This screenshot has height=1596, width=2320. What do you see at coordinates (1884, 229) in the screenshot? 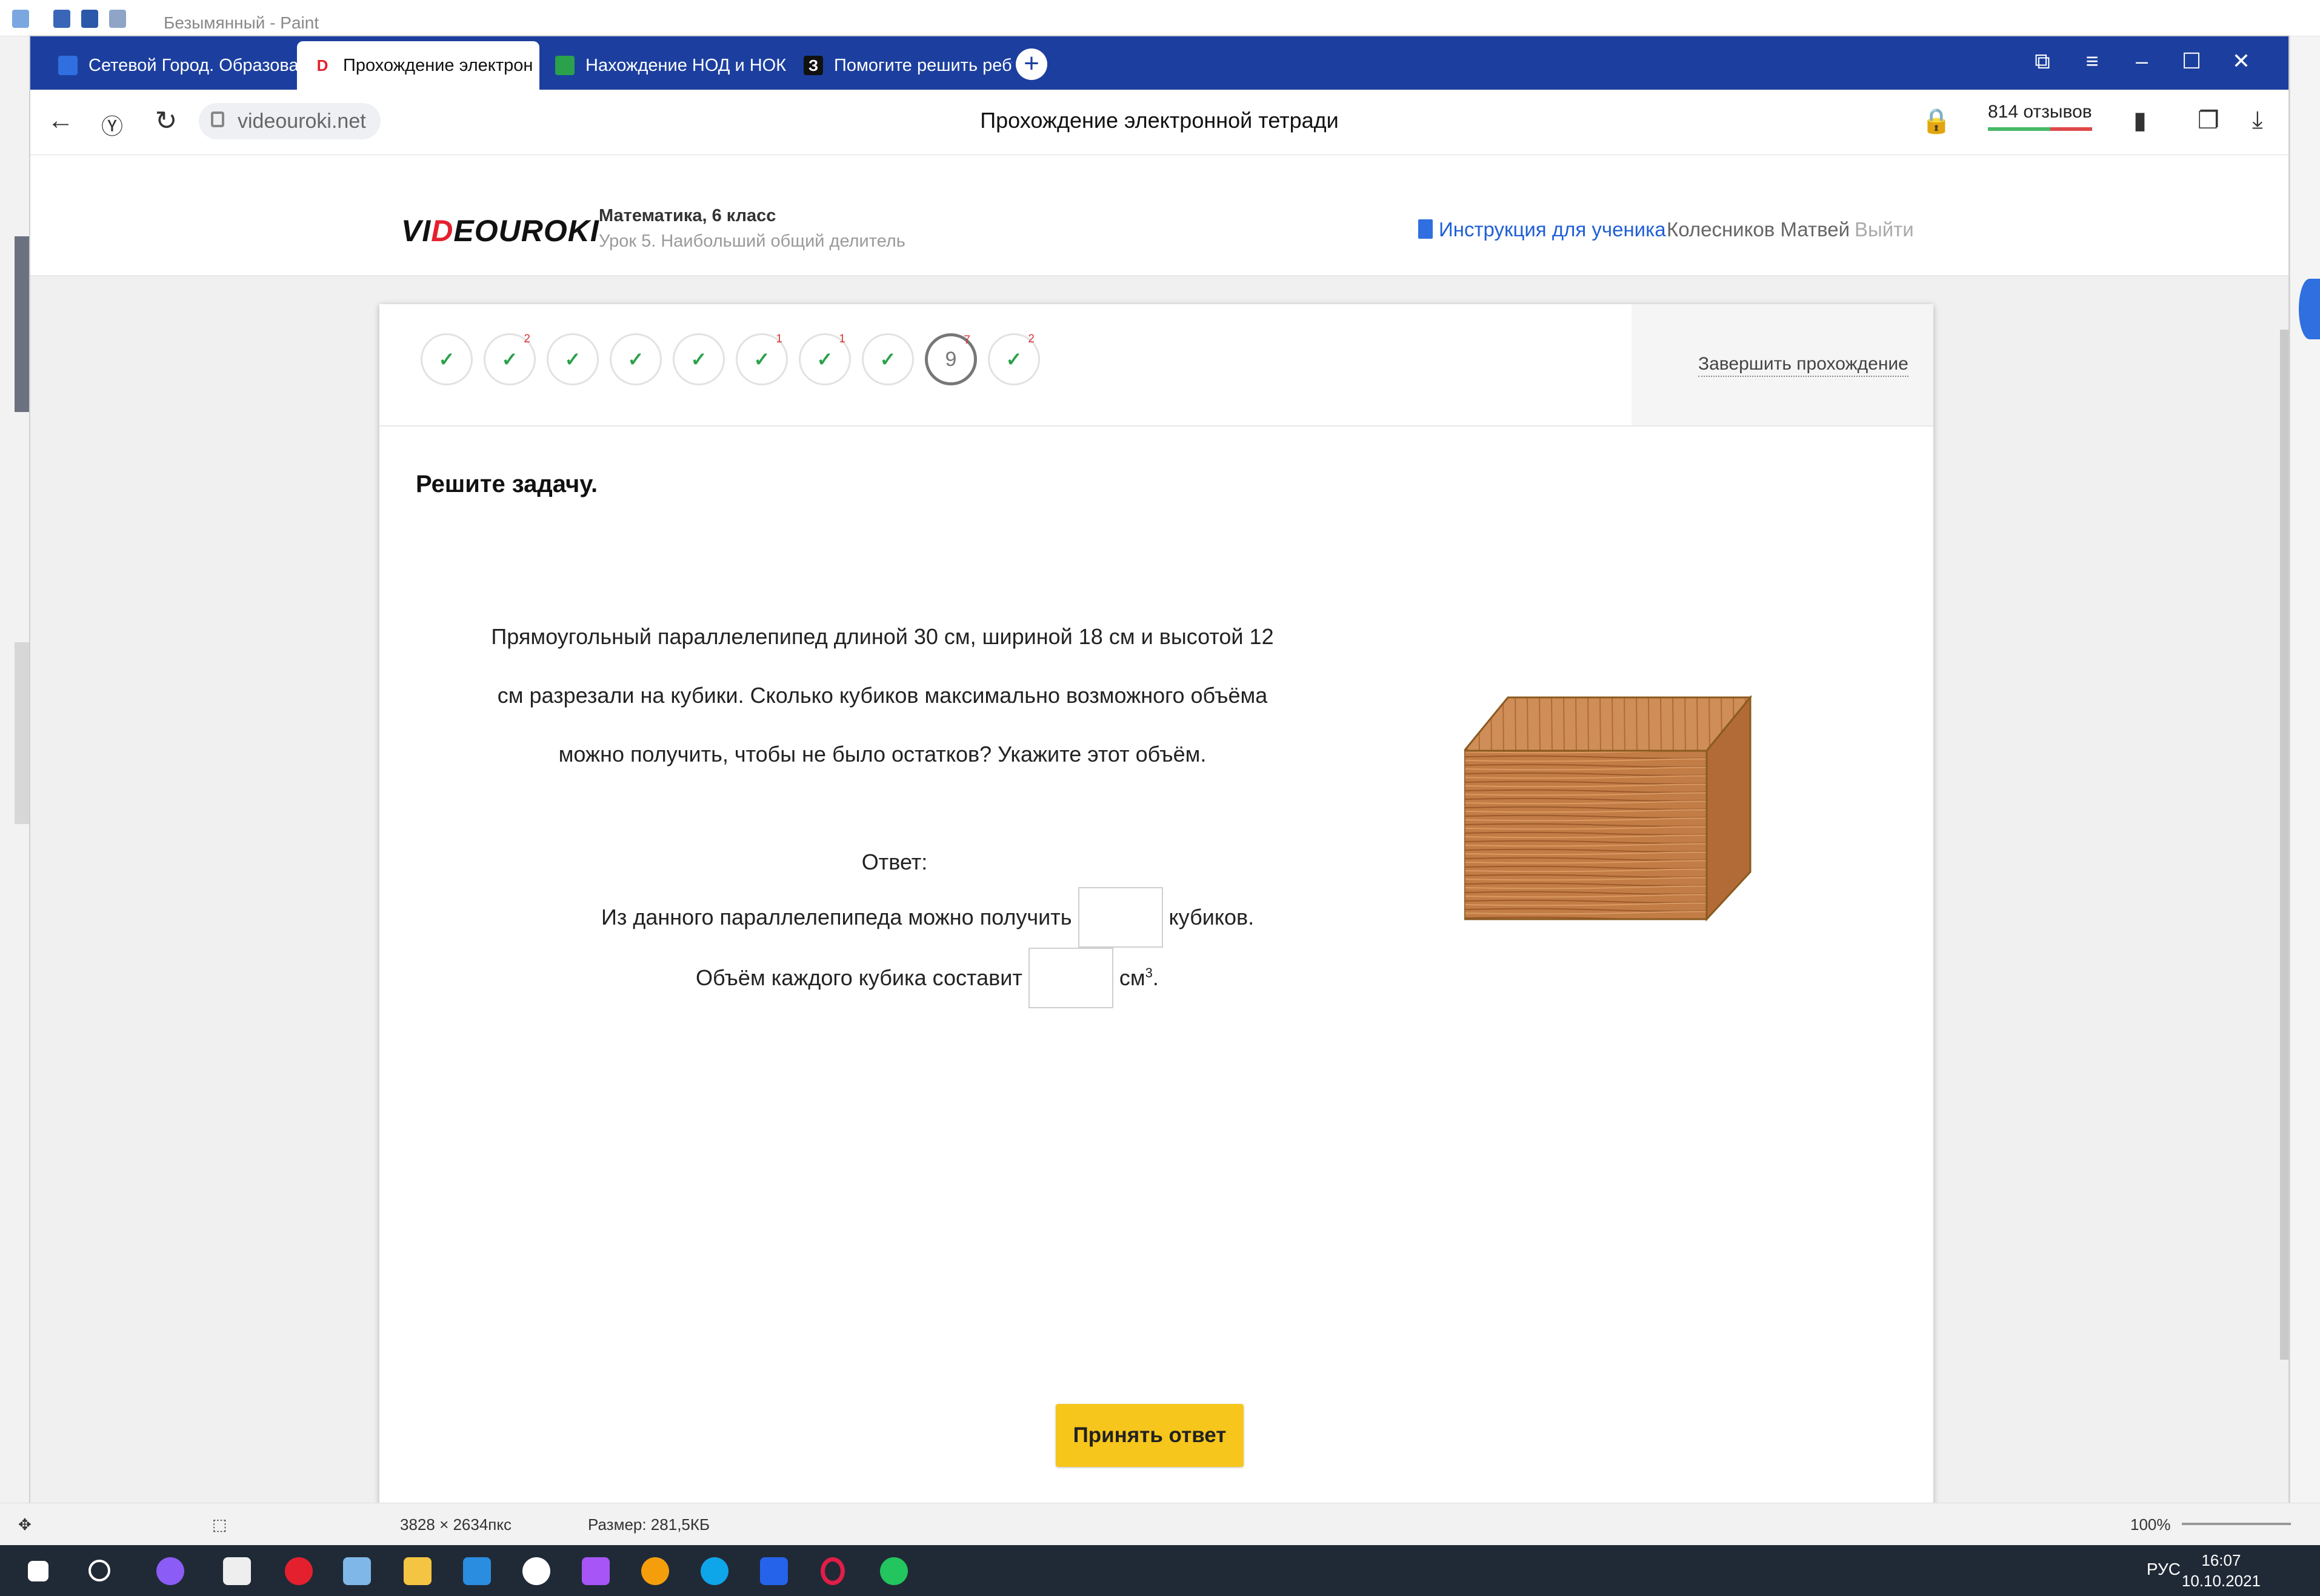
I see `logout-link: Выйти` at bounding box center [1884, 229].